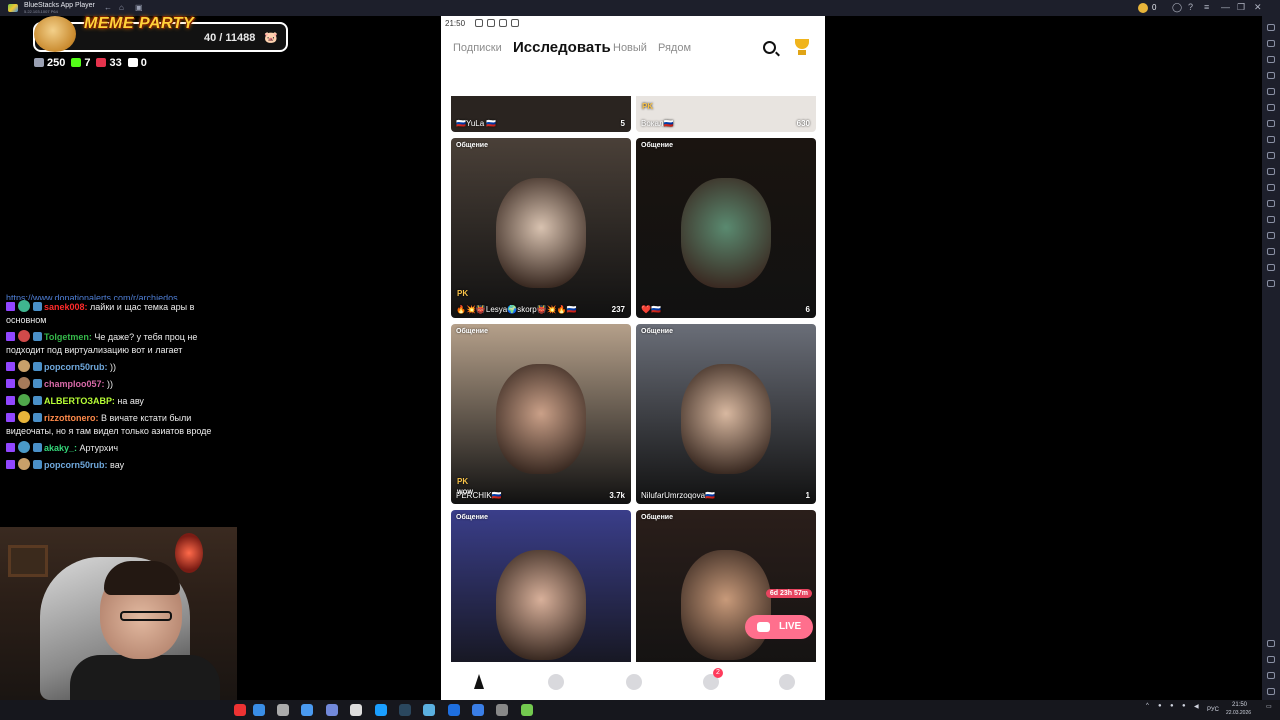  I want to click on sidebar-back-icon, so click(1271, 675).